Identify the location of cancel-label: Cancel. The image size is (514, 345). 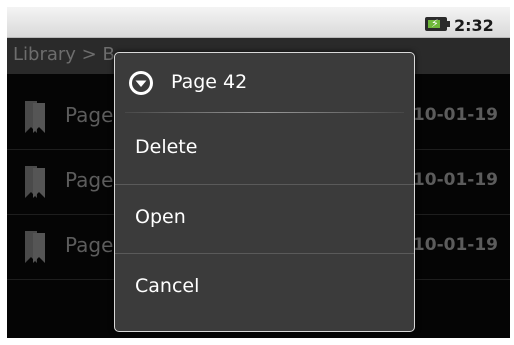
(167, 286).